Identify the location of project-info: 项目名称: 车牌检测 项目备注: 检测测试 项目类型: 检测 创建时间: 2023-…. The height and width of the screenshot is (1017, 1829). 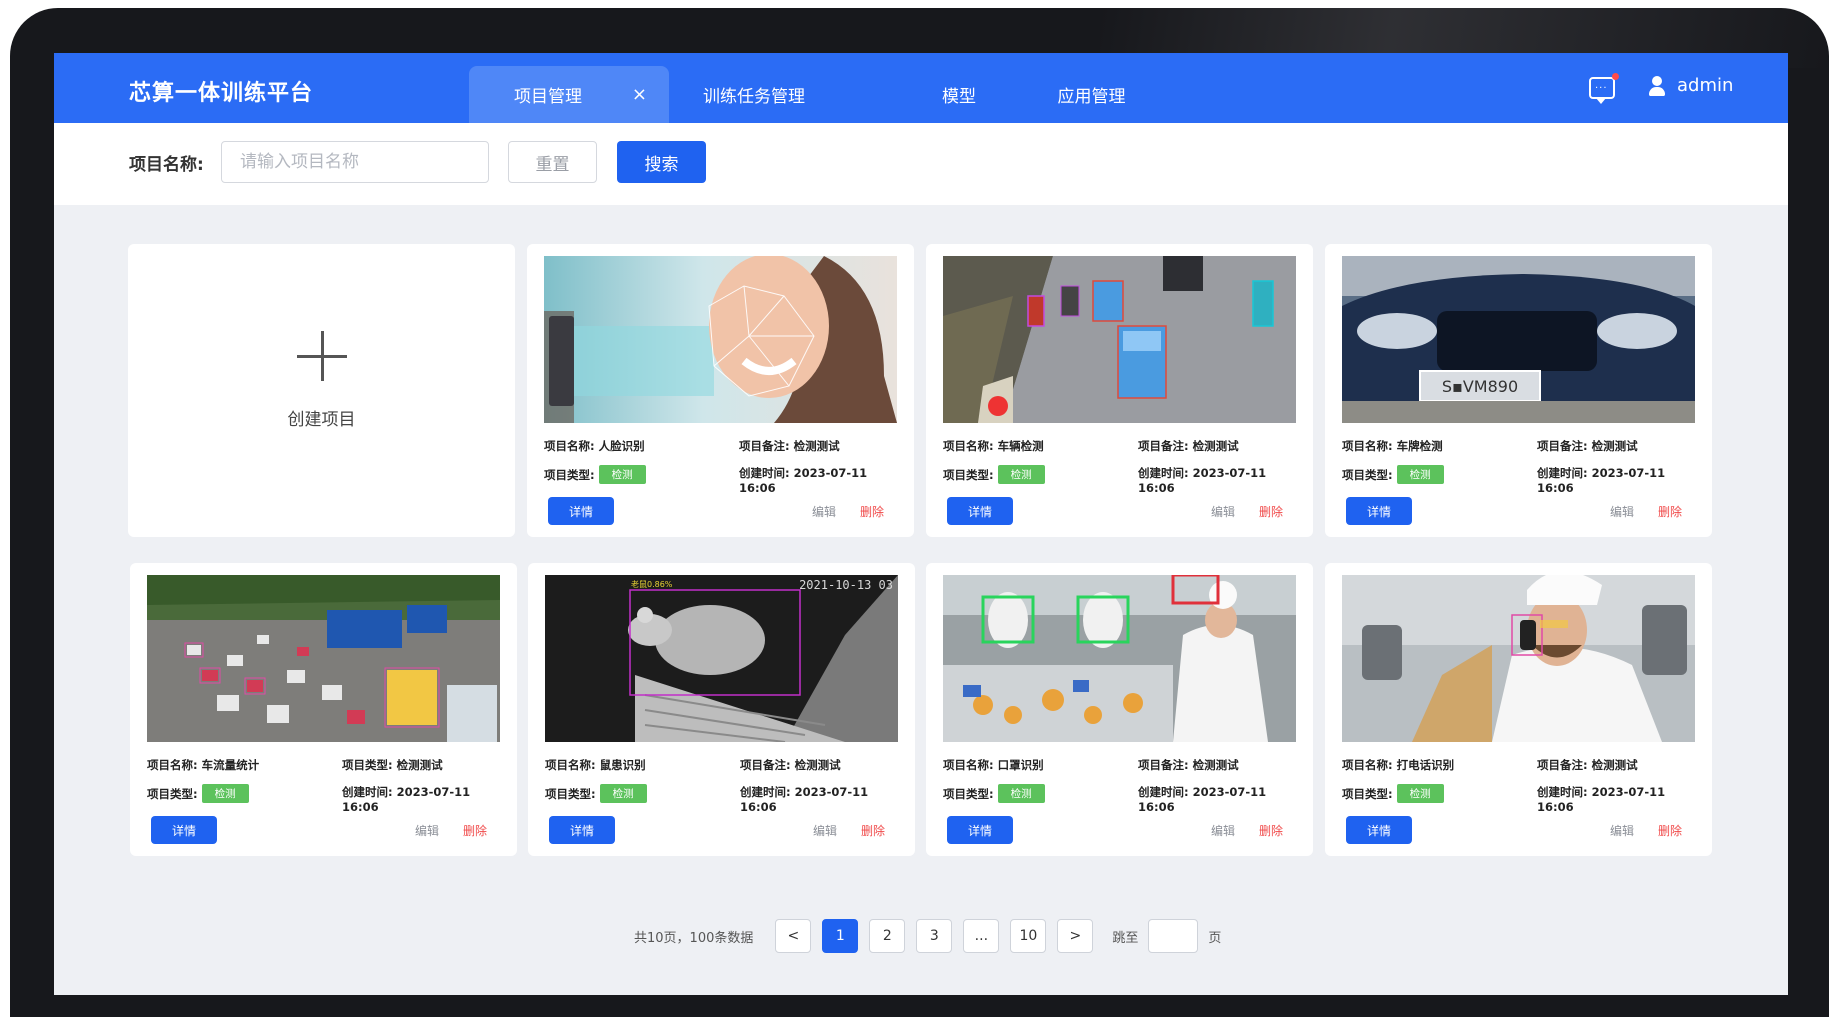
(1504, 467).